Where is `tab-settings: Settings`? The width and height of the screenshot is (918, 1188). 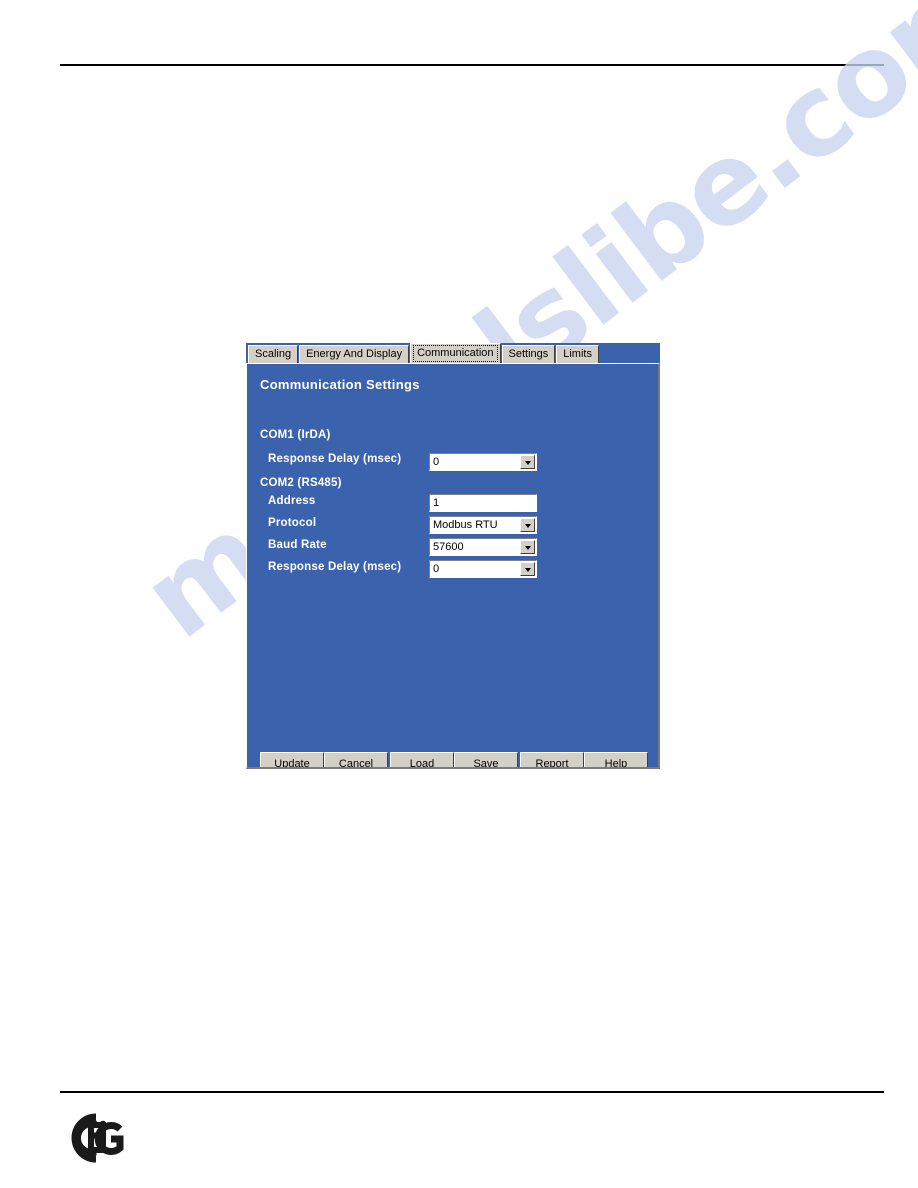
tab-settings: Settings is located at coordinates (528, 354).